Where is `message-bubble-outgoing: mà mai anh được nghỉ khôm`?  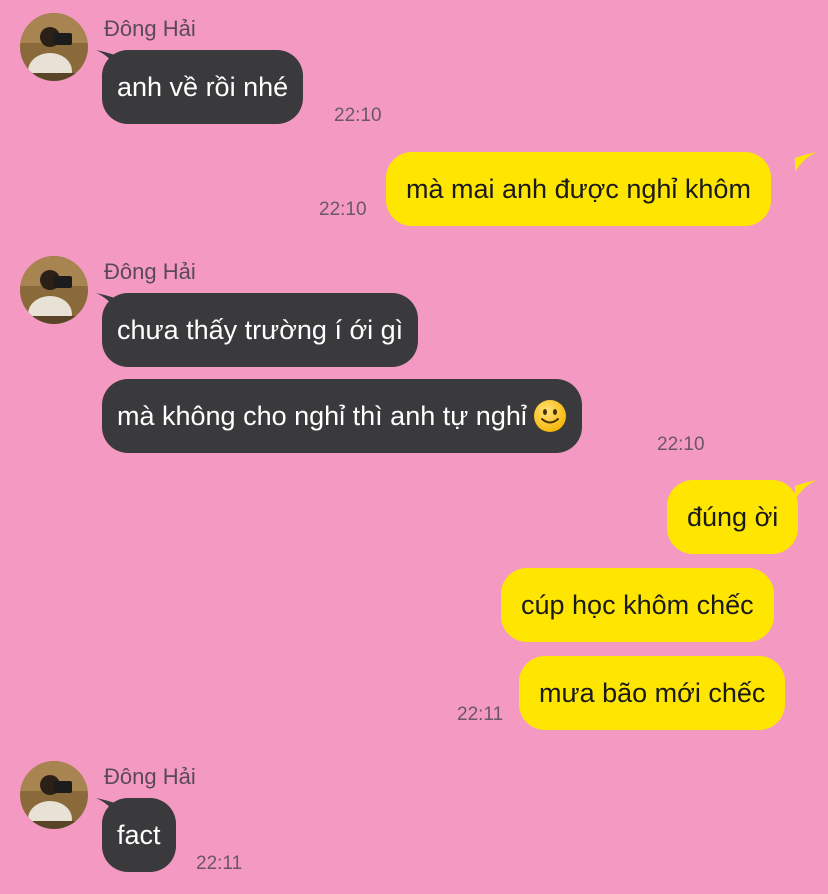
message-bubble-outgoing: mà mai anh được nghỉ khôm is located at coordinates (578, 189).